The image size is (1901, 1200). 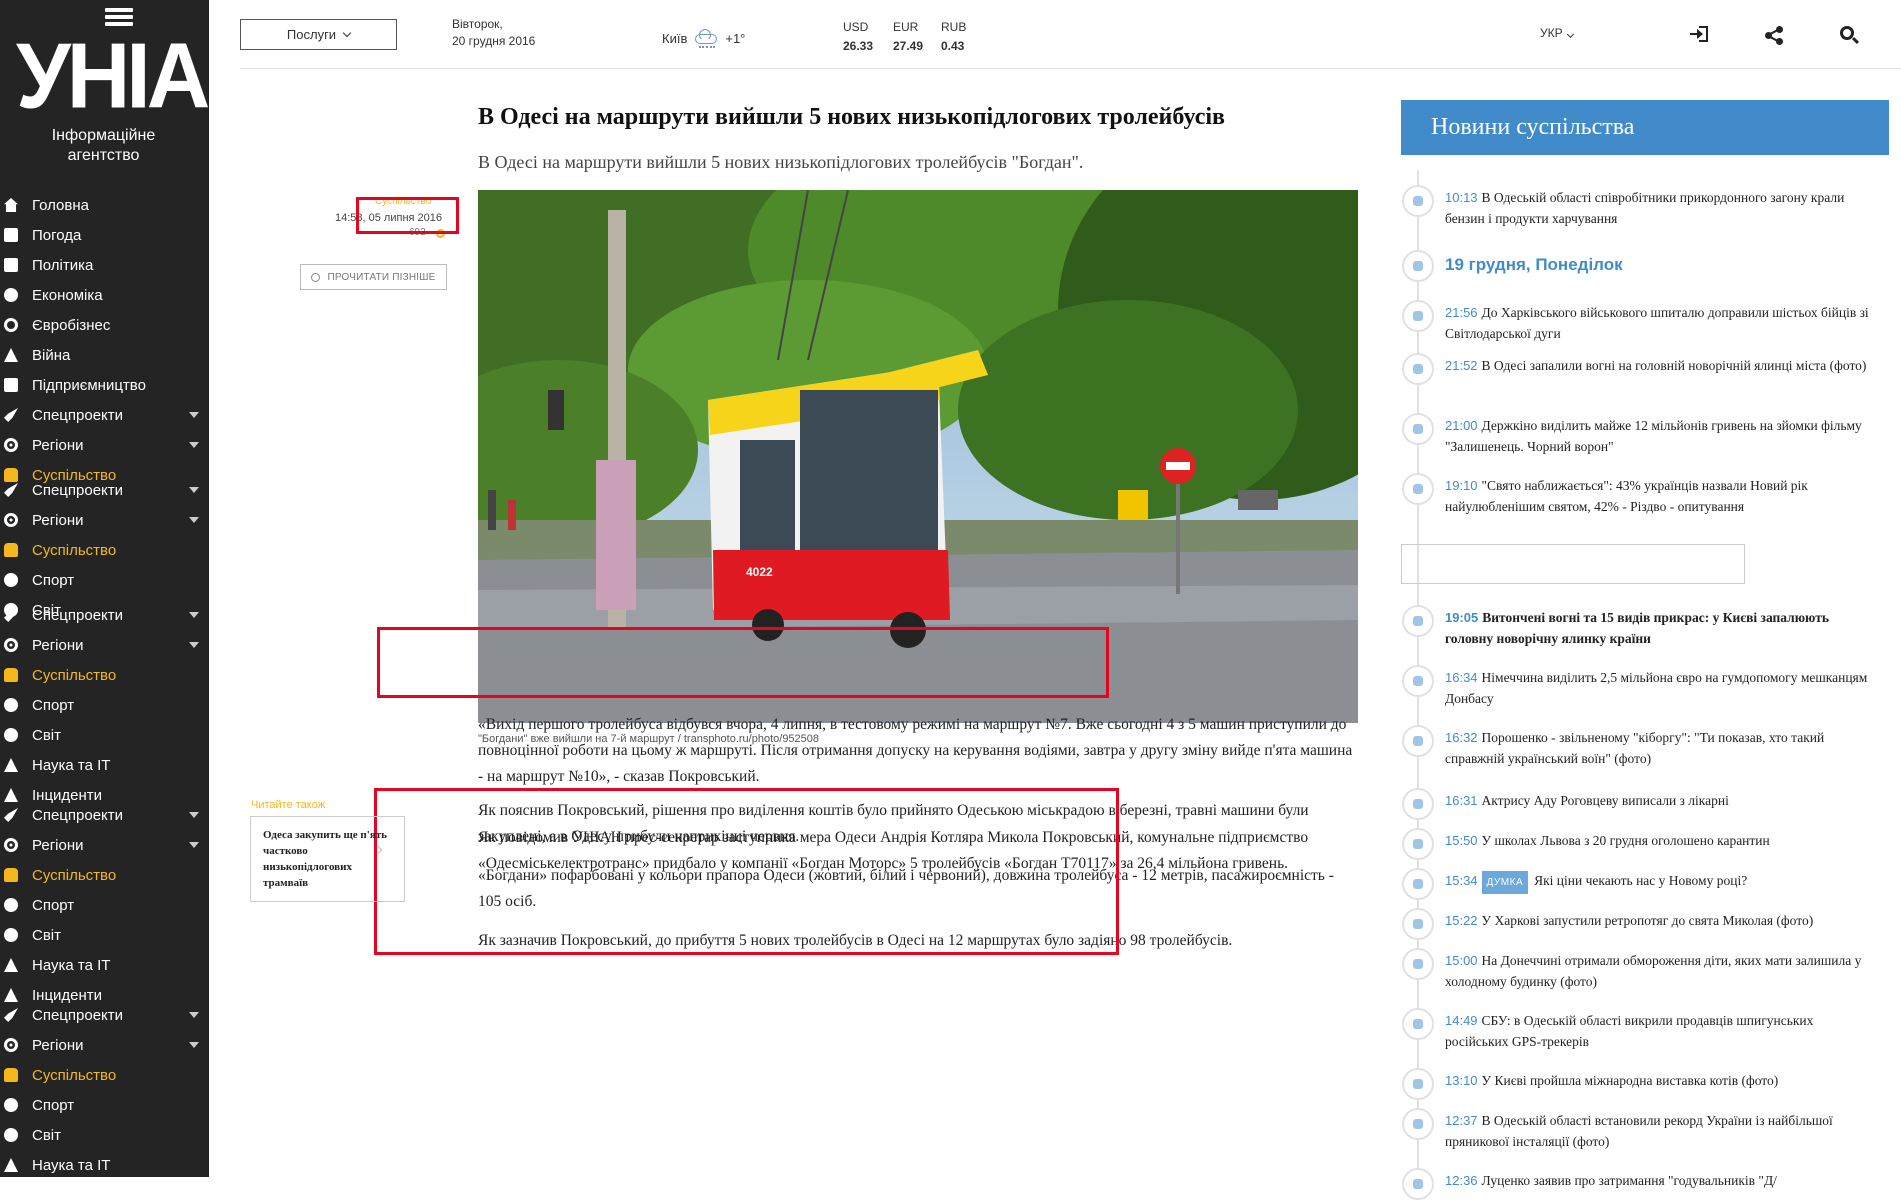 I want to click on sidebar-item-5: Війна, so click(x=104, y=355).